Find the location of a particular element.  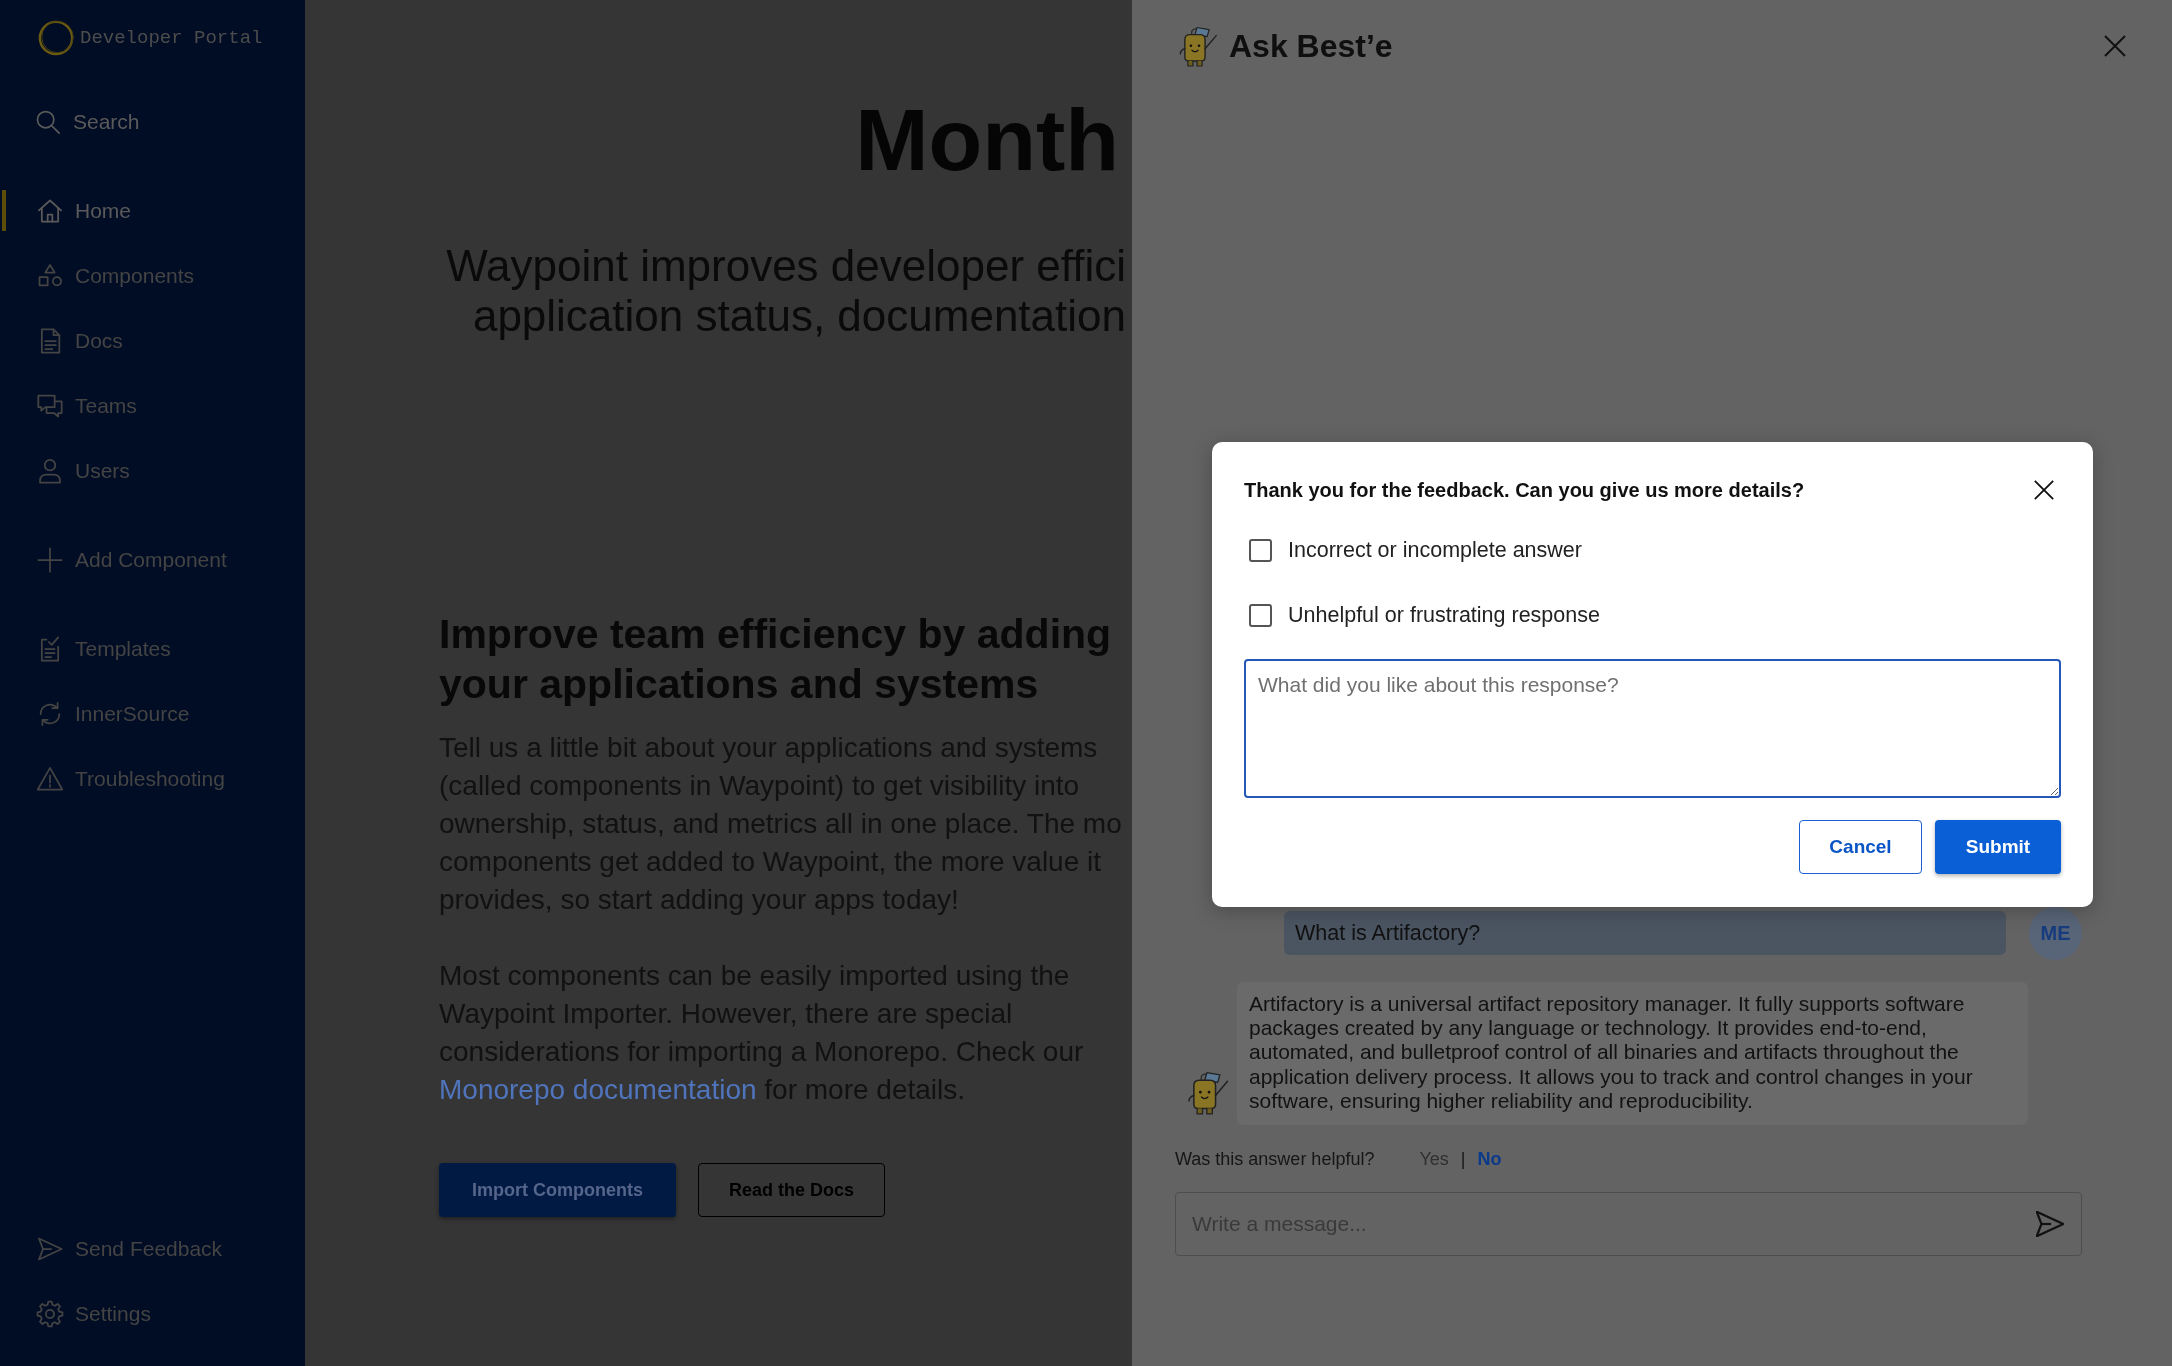

user-message: What is Artifactory? is located at coordinates (1645, 933).